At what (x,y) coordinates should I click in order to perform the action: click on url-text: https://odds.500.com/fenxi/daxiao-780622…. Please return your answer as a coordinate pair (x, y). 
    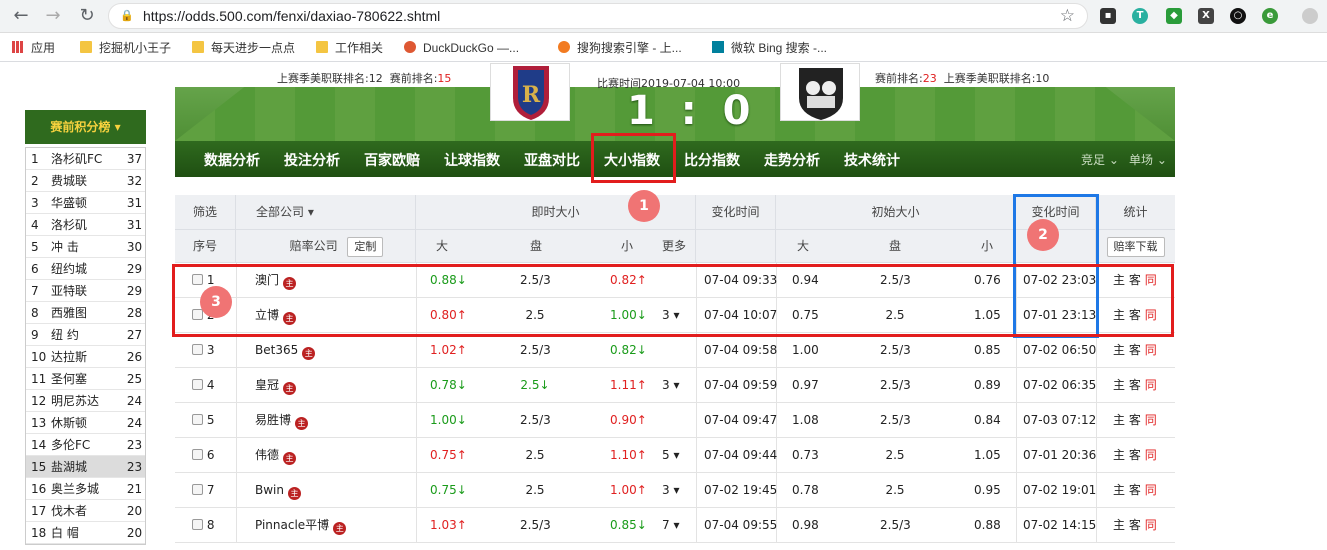
    Looking at the image, I should click on (291, 16).